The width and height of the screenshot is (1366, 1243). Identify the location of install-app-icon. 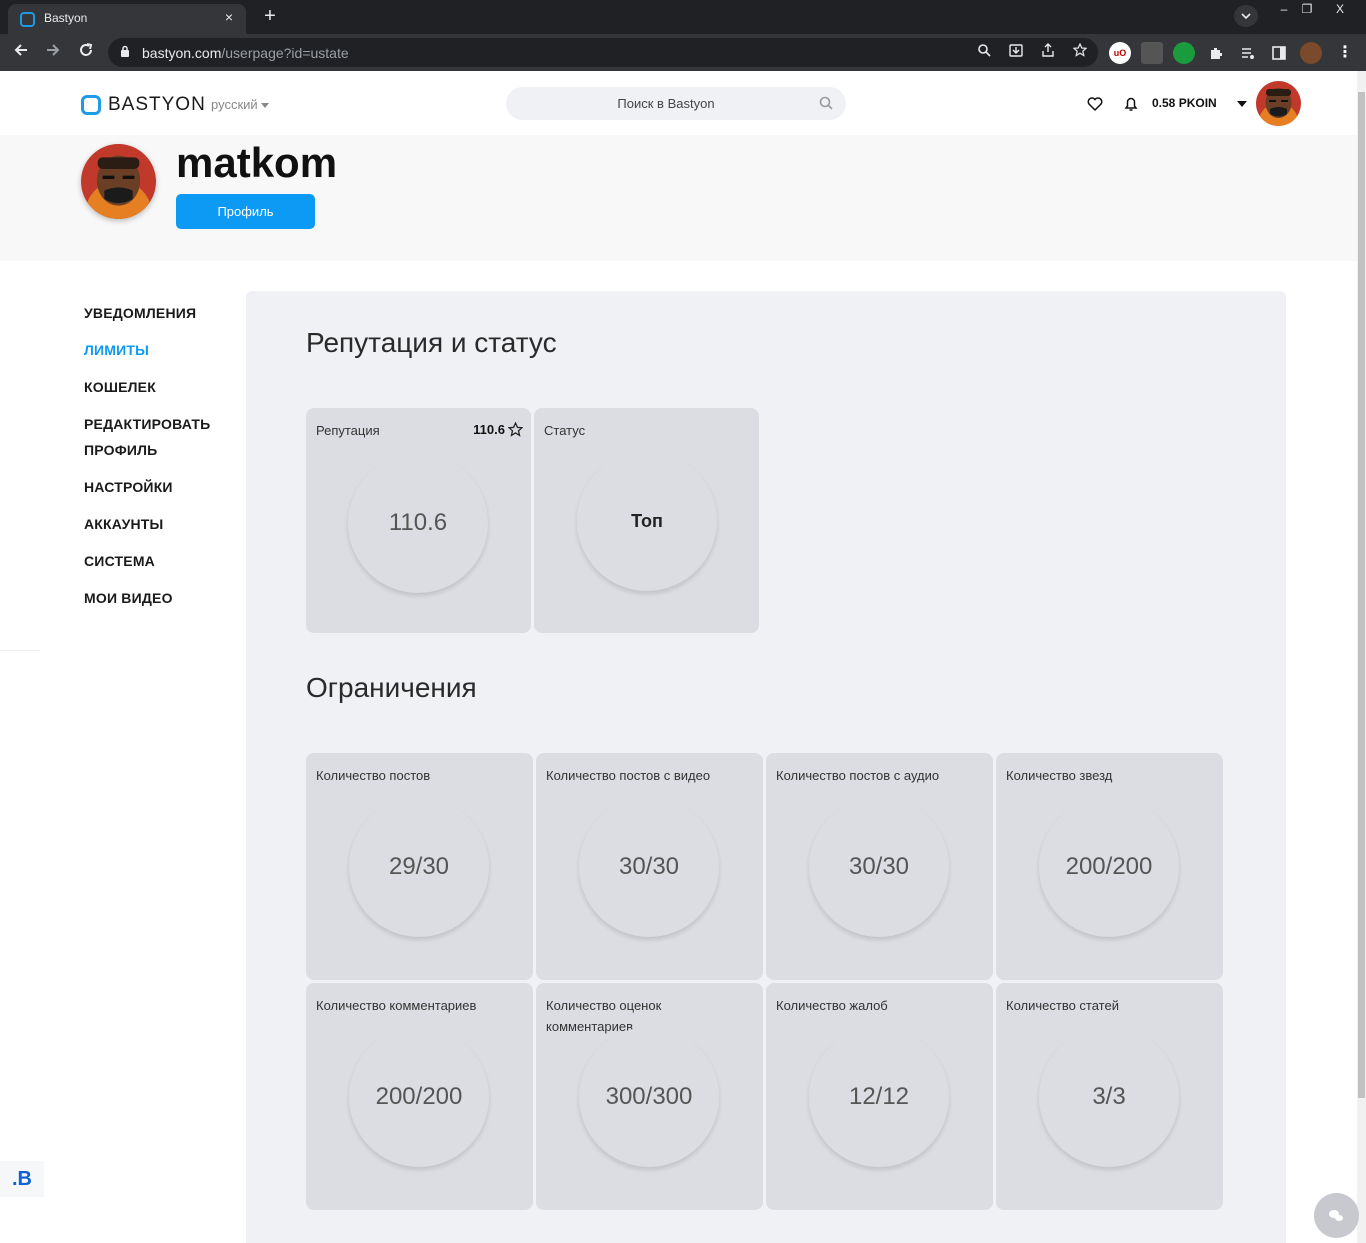
(1016, 53).